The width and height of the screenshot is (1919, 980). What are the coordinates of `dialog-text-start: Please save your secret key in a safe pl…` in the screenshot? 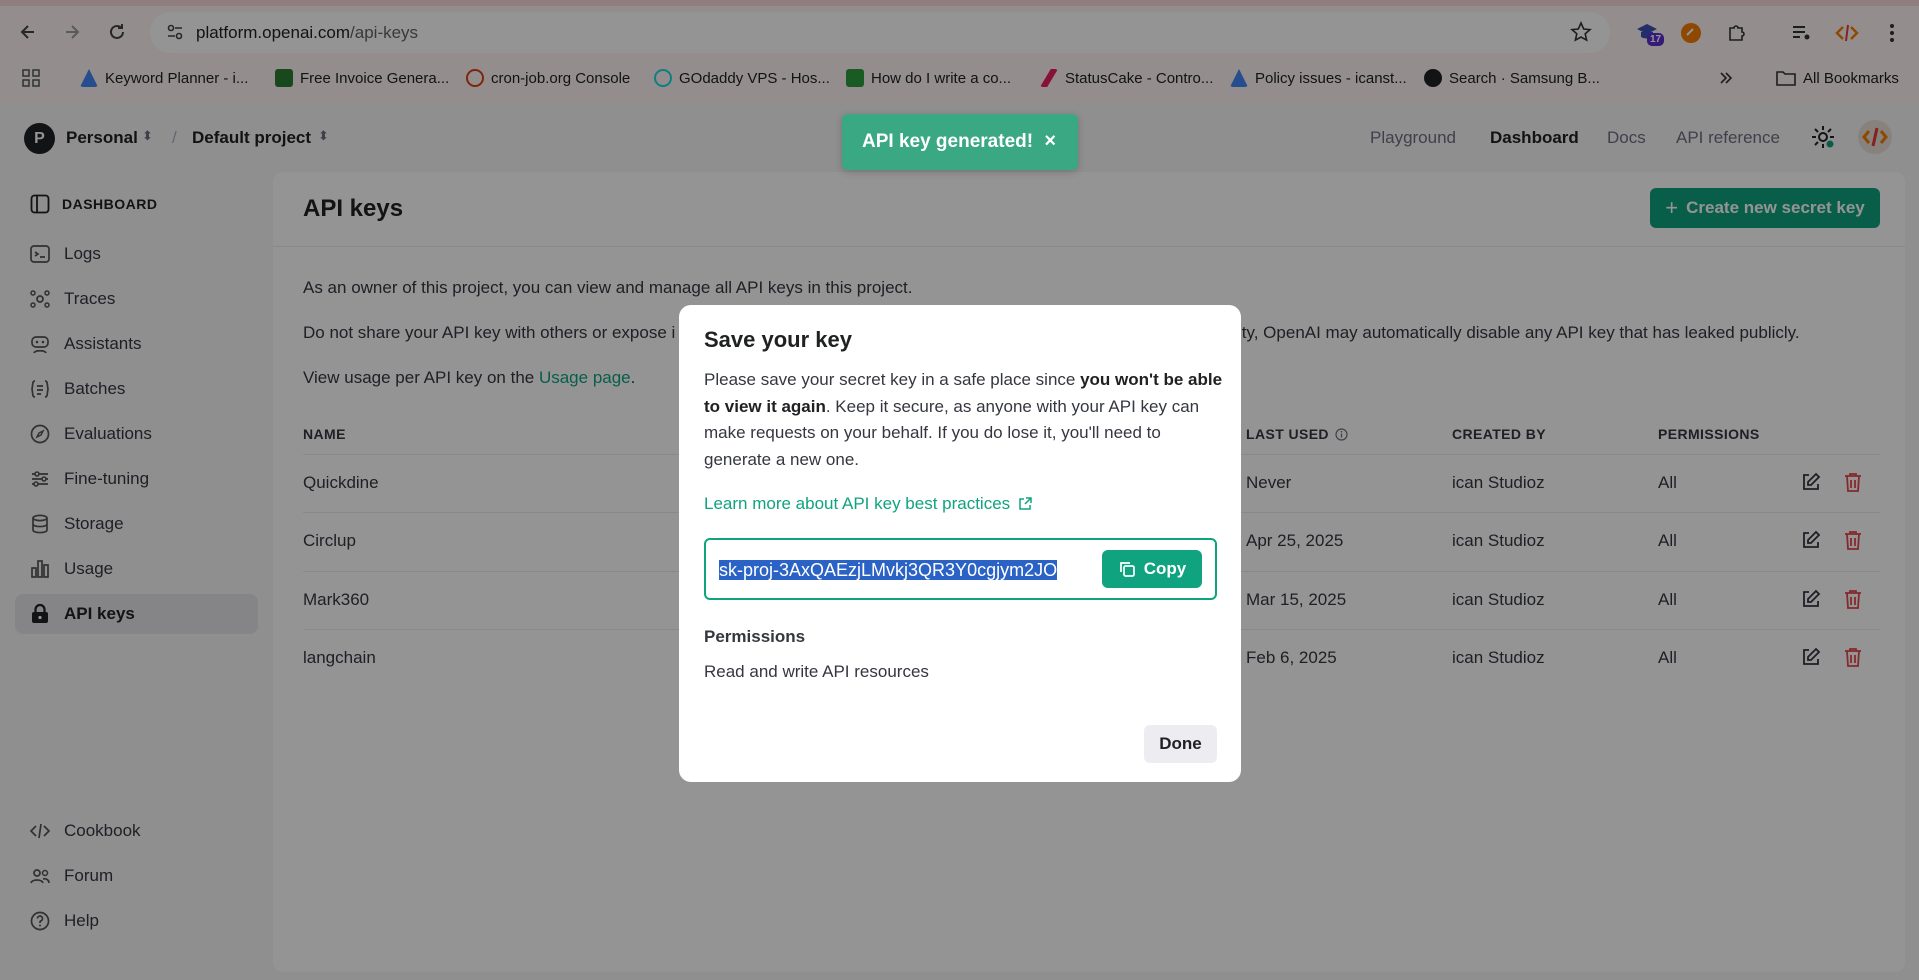 It's located at (892, 379).